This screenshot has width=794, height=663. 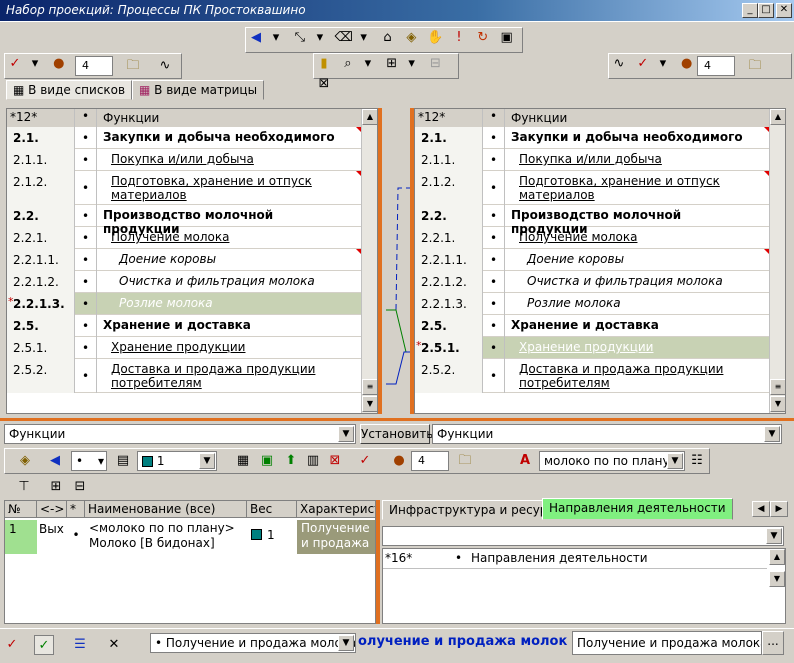 I want to click on film-icon: ▦, so click(x=243, y=461).